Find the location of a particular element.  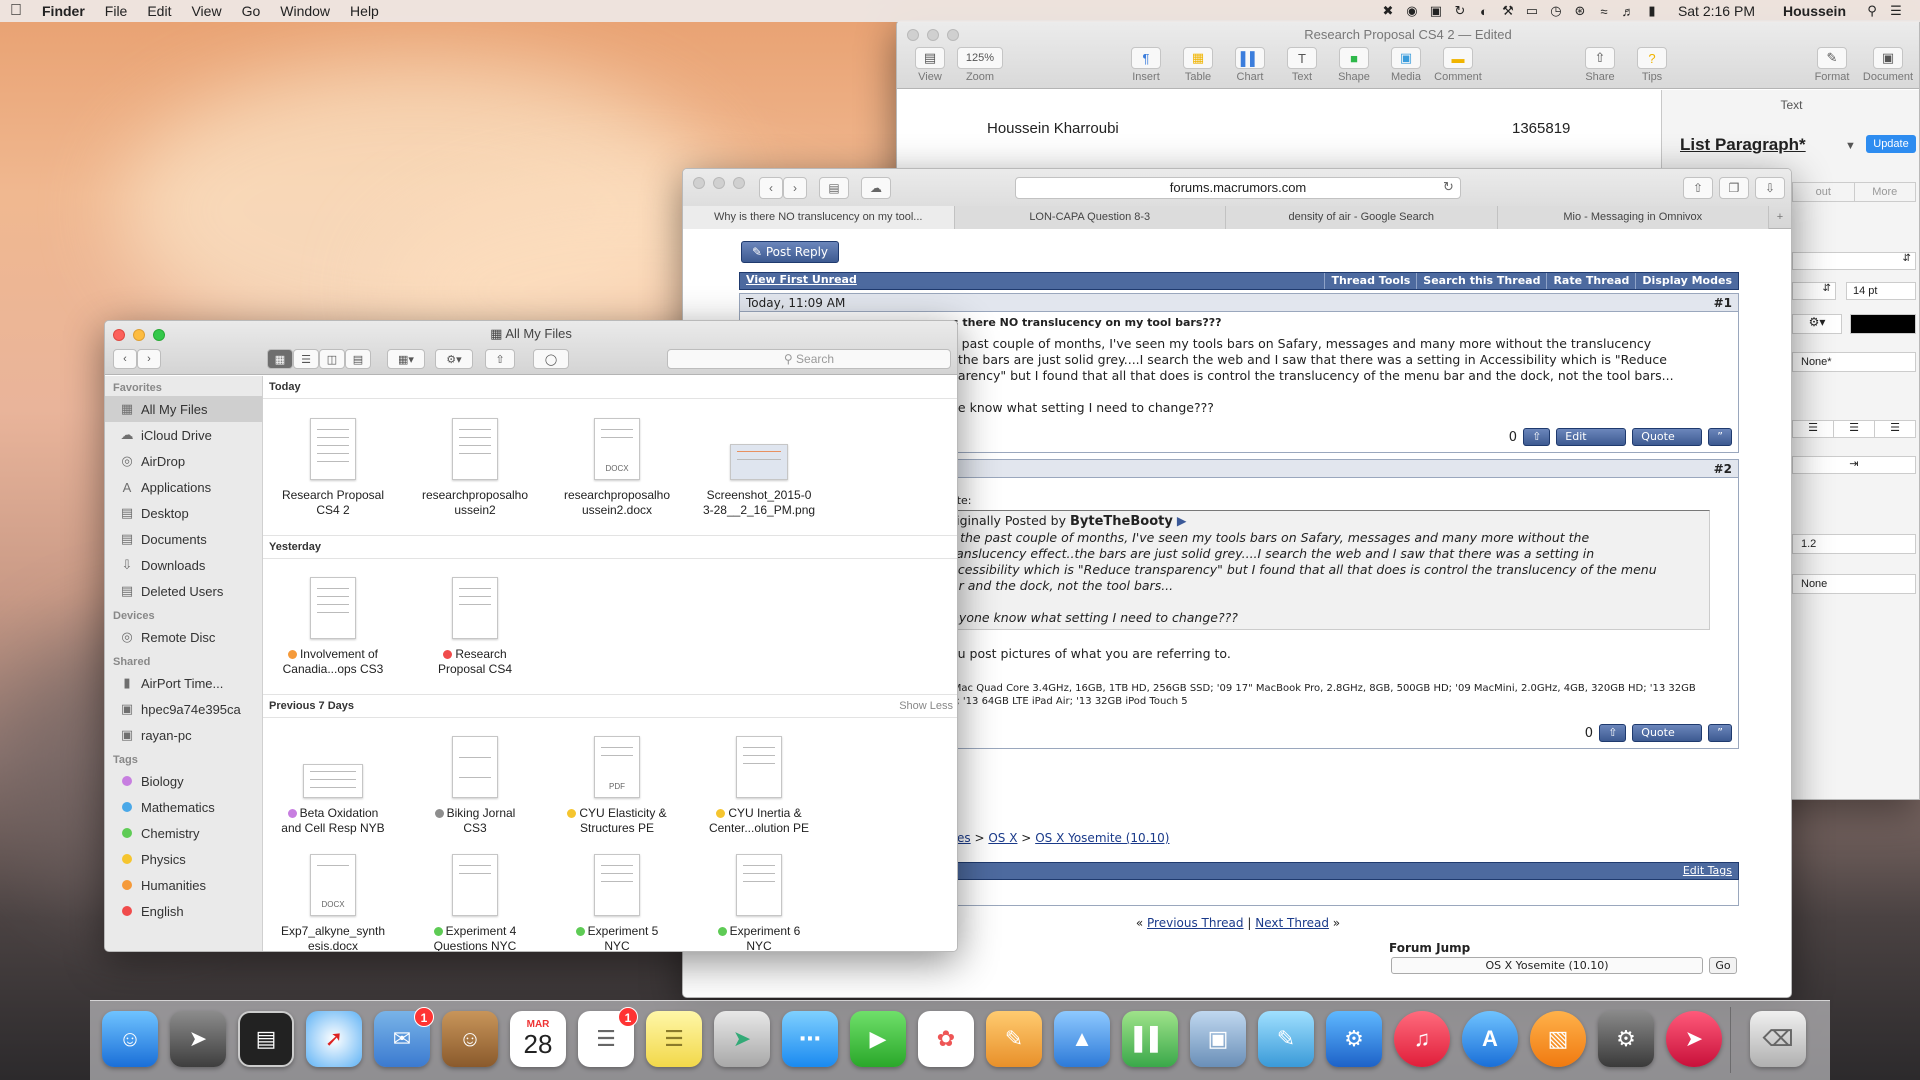

rate-thread-menu: Rate Thread is located at coordinates (1590, 281).